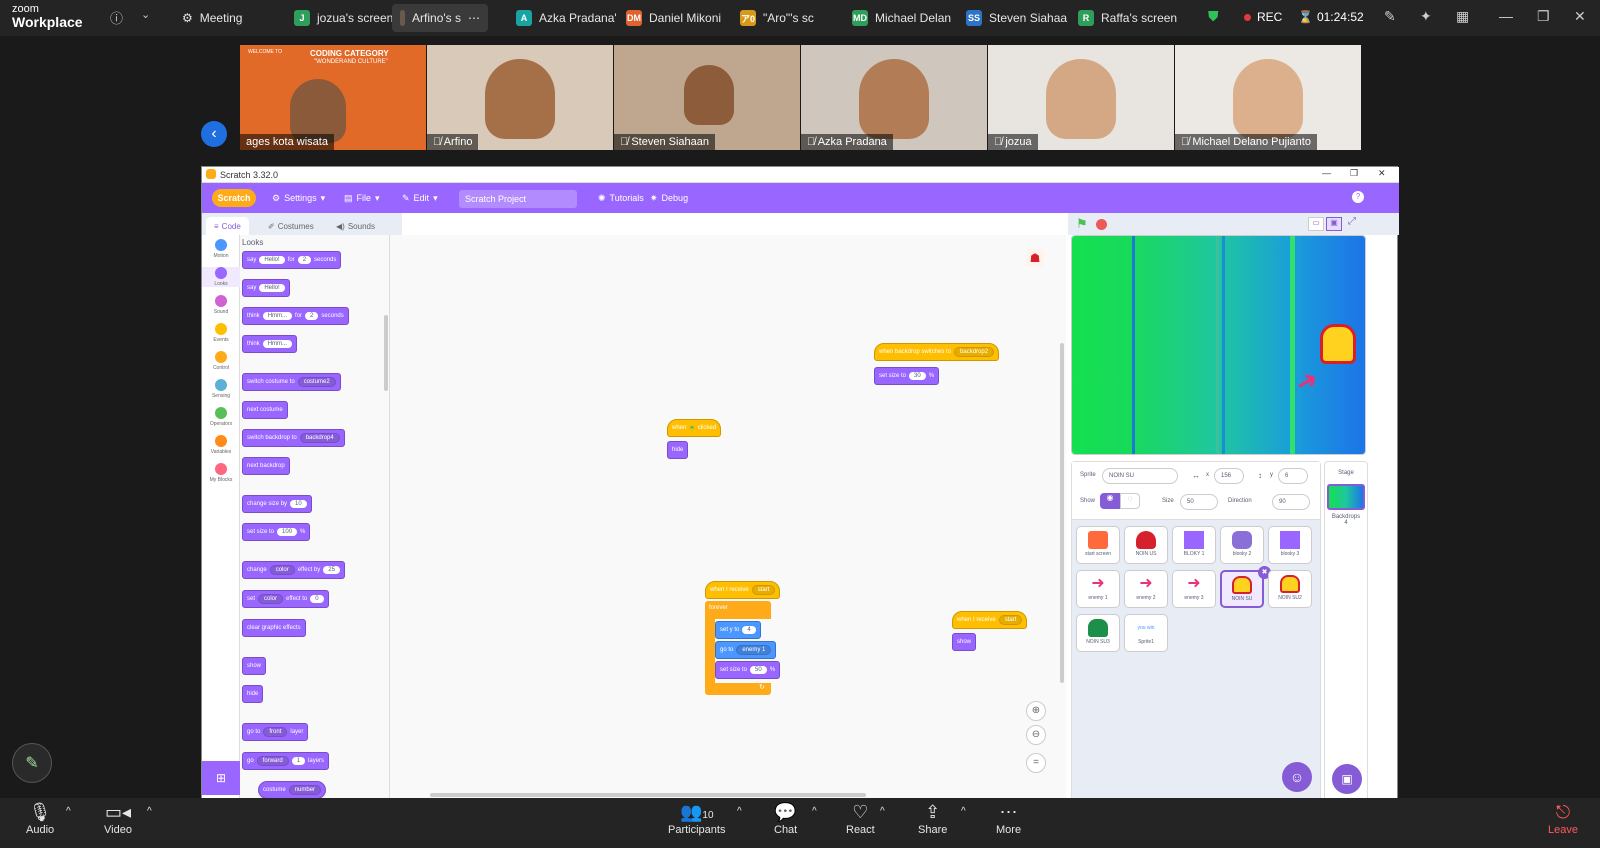 The image size is (1600, 848). What do you see at coordinates (40, 819) in the screenshot?
I see `audio-button: 🎙 Audio` at bounding box center [40, 819].